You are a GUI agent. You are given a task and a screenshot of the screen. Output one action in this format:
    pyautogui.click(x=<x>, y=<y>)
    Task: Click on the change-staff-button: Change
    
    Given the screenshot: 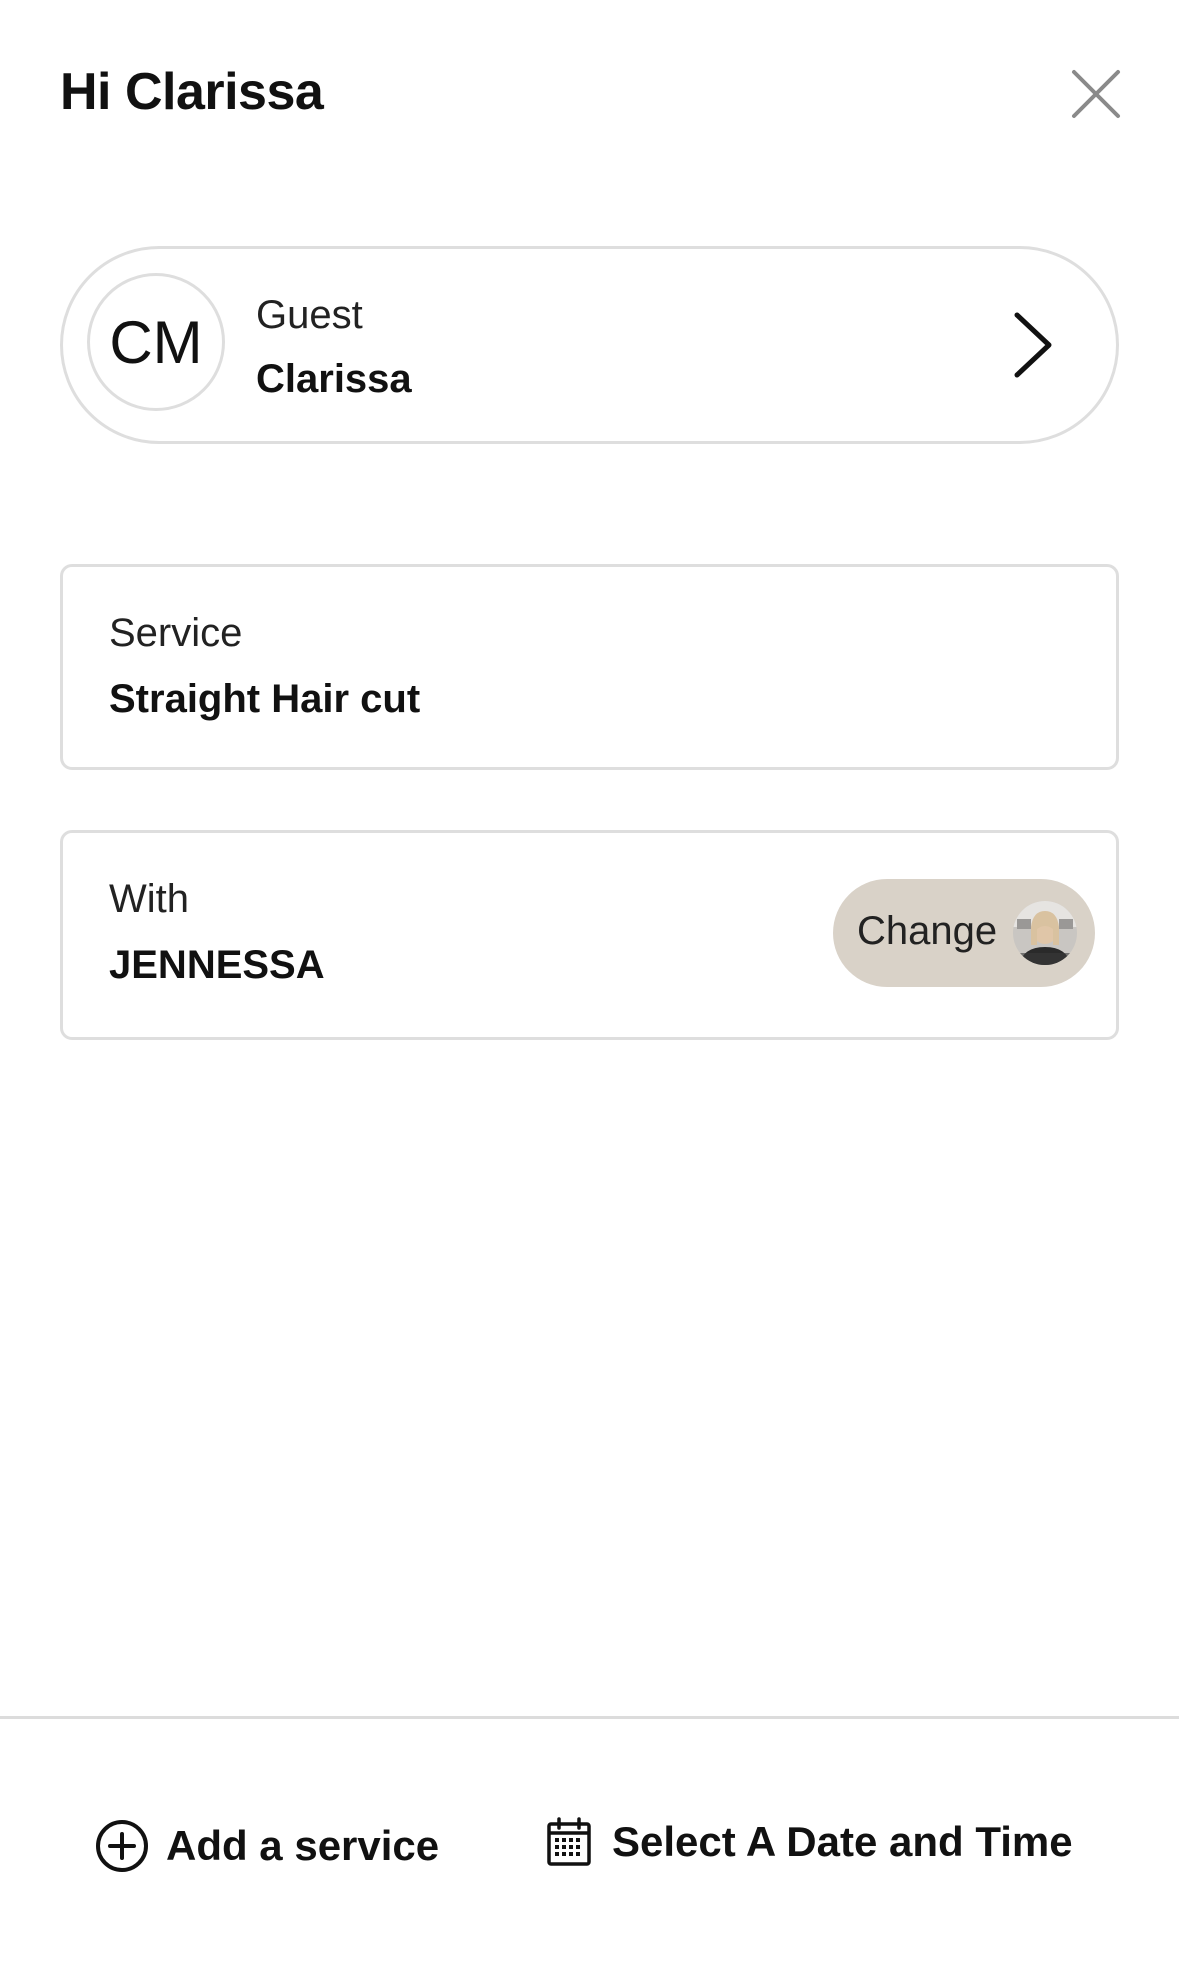 What is the action you would take?
    pyautogui.click(x=964, y=933)
    